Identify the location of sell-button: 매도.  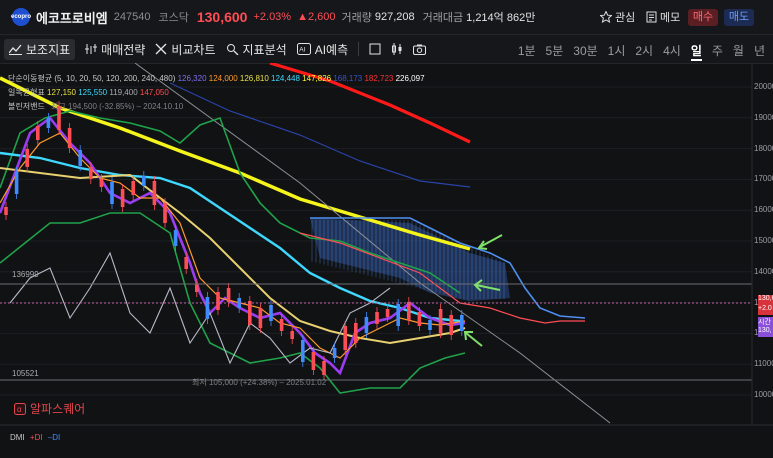
(739, 17).